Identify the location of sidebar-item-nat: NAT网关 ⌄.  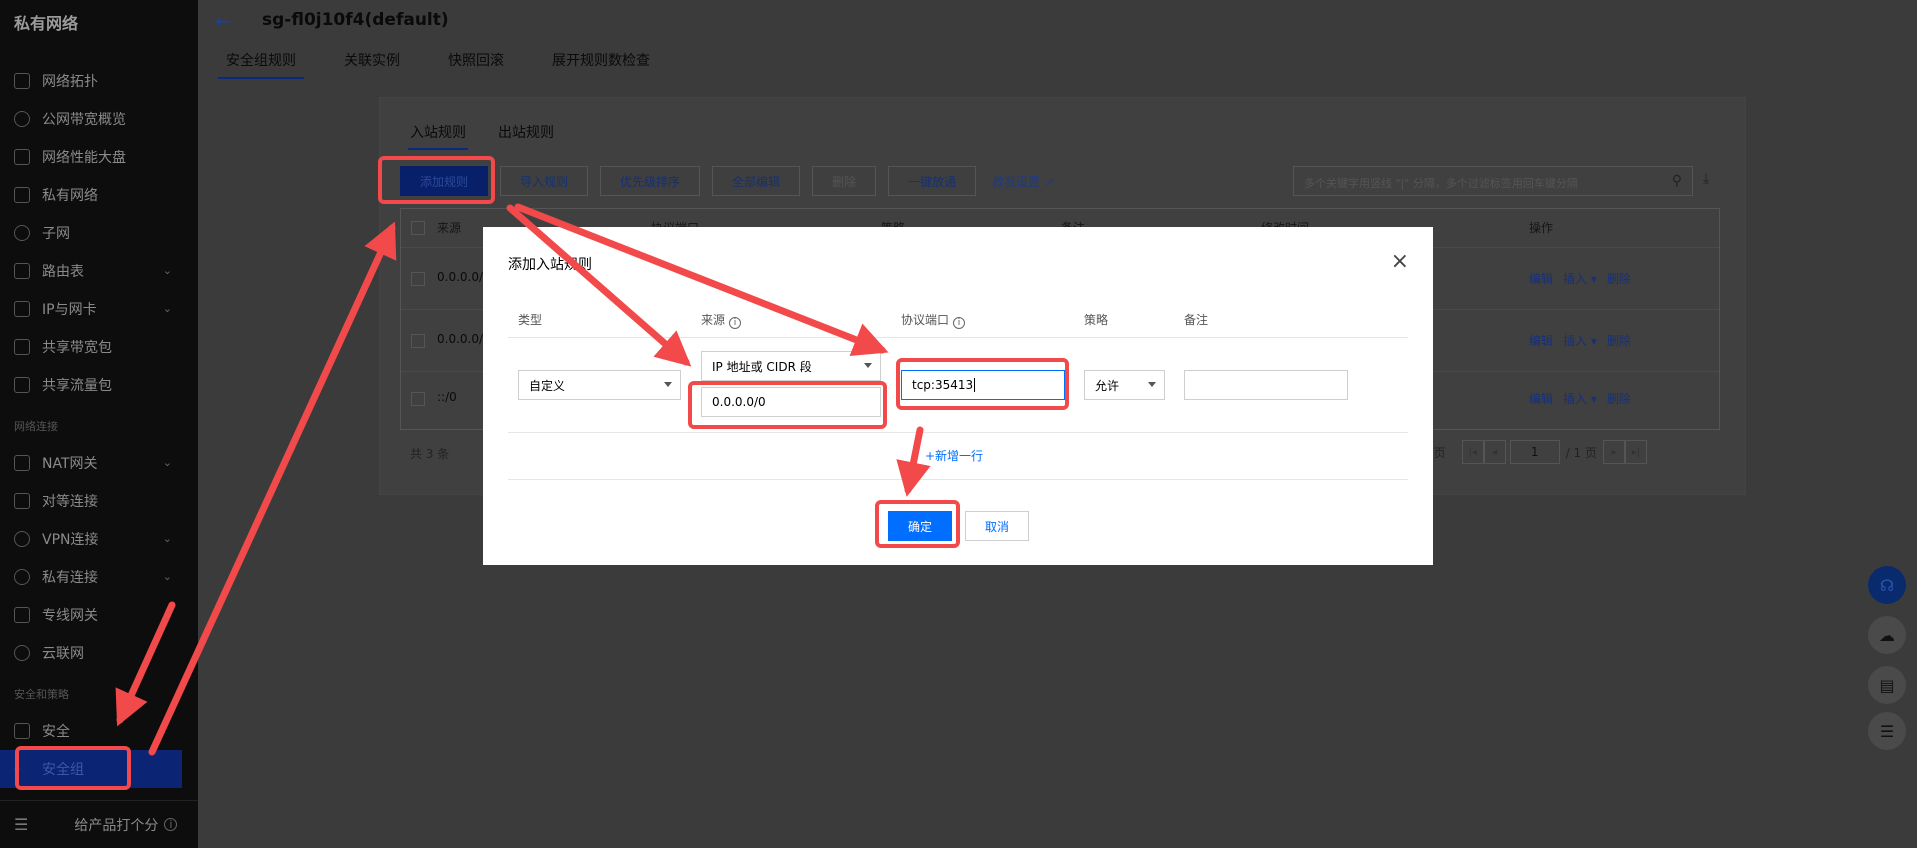
(91, 463).